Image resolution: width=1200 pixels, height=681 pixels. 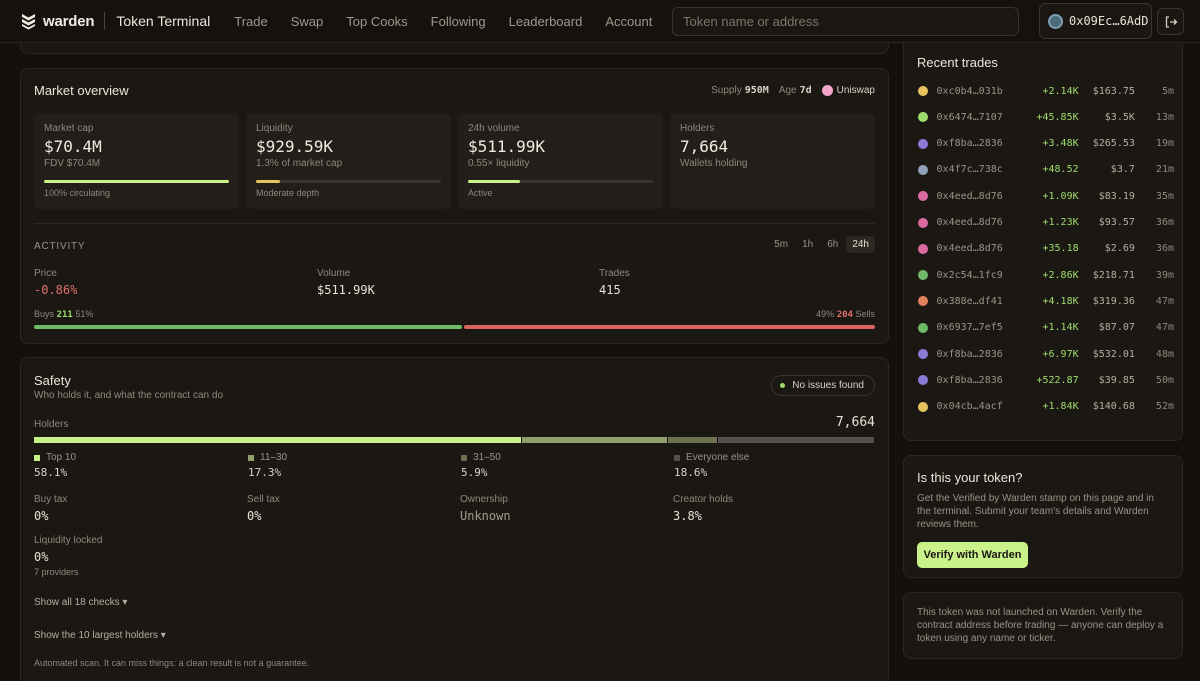 I want to click on wallet-button: 0x09Ec…6AdD, so click(x=1095, y=21).